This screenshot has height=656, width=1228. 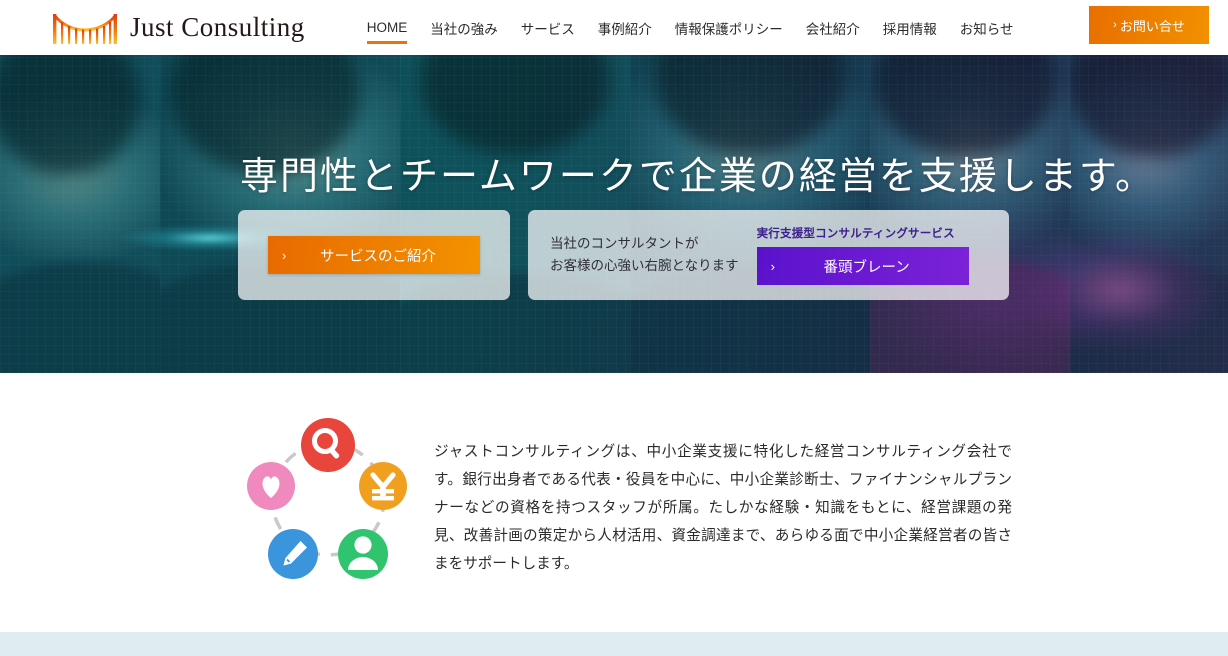 I want to click on nav-label: HOME, so click(x=387, y=27).